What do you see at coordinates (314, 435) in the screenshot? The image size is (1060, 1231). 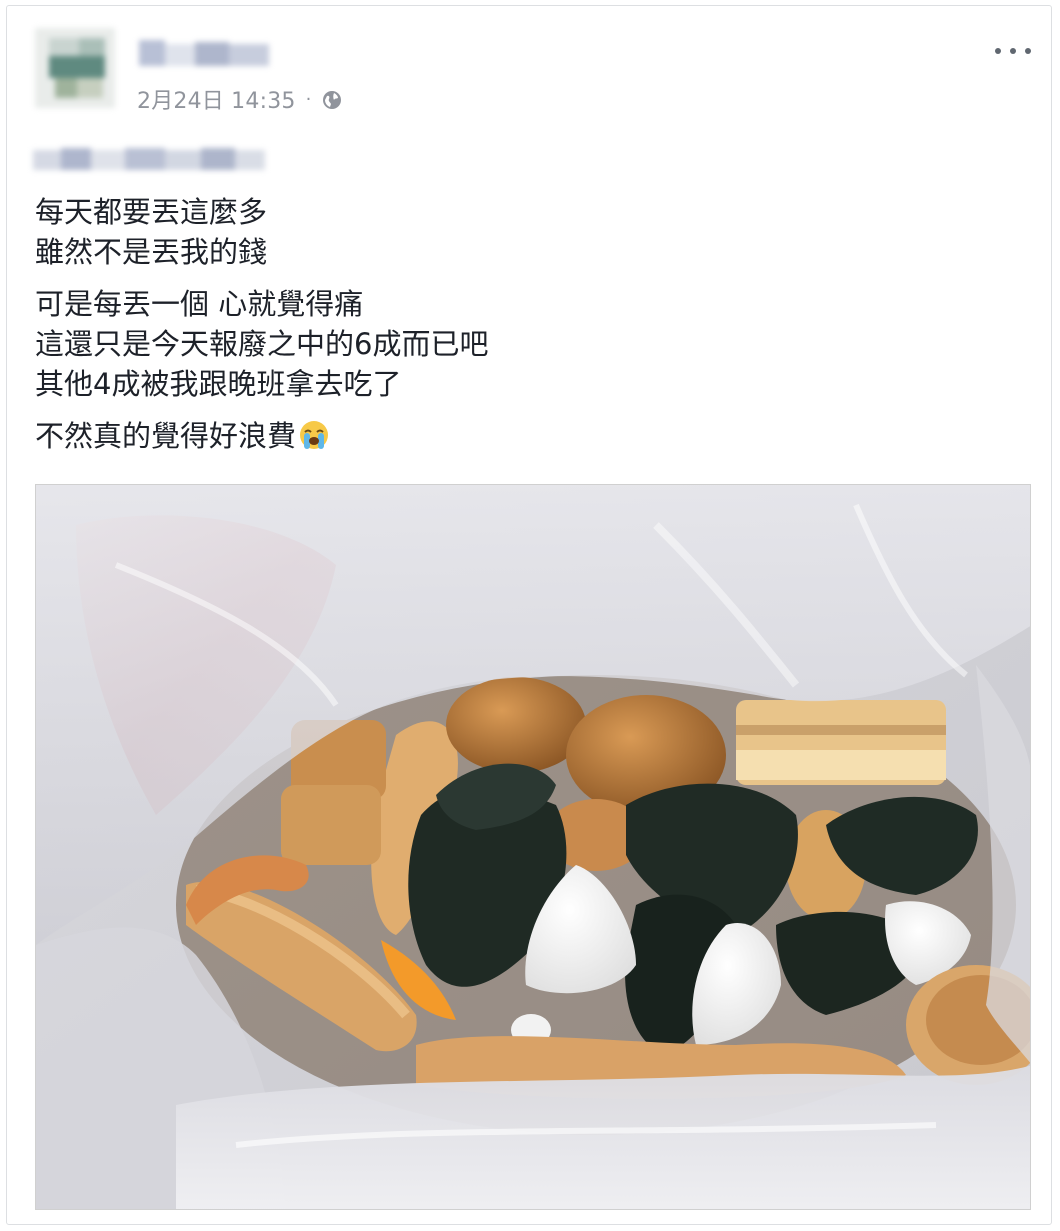 I see `loudly-crying-face-emoji-icon` at bounding box center [314, 435].